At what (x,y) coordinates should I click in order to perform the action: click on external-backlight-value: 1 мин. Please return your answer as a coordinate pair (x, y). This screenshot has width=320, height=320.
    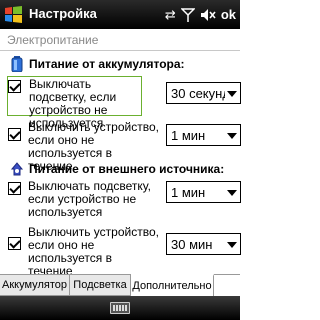
    Looking at the image, I should click on (188, 192).